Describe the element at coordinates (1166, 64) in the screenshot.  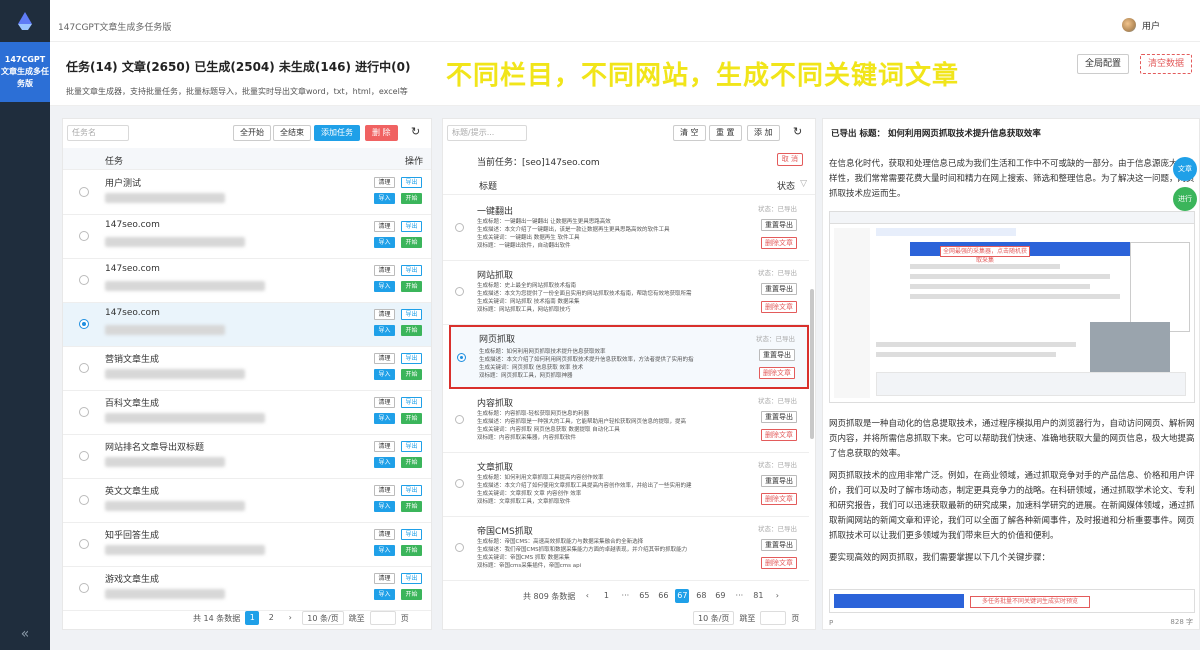
I see `clear-data-button: 清空数据` at that location.